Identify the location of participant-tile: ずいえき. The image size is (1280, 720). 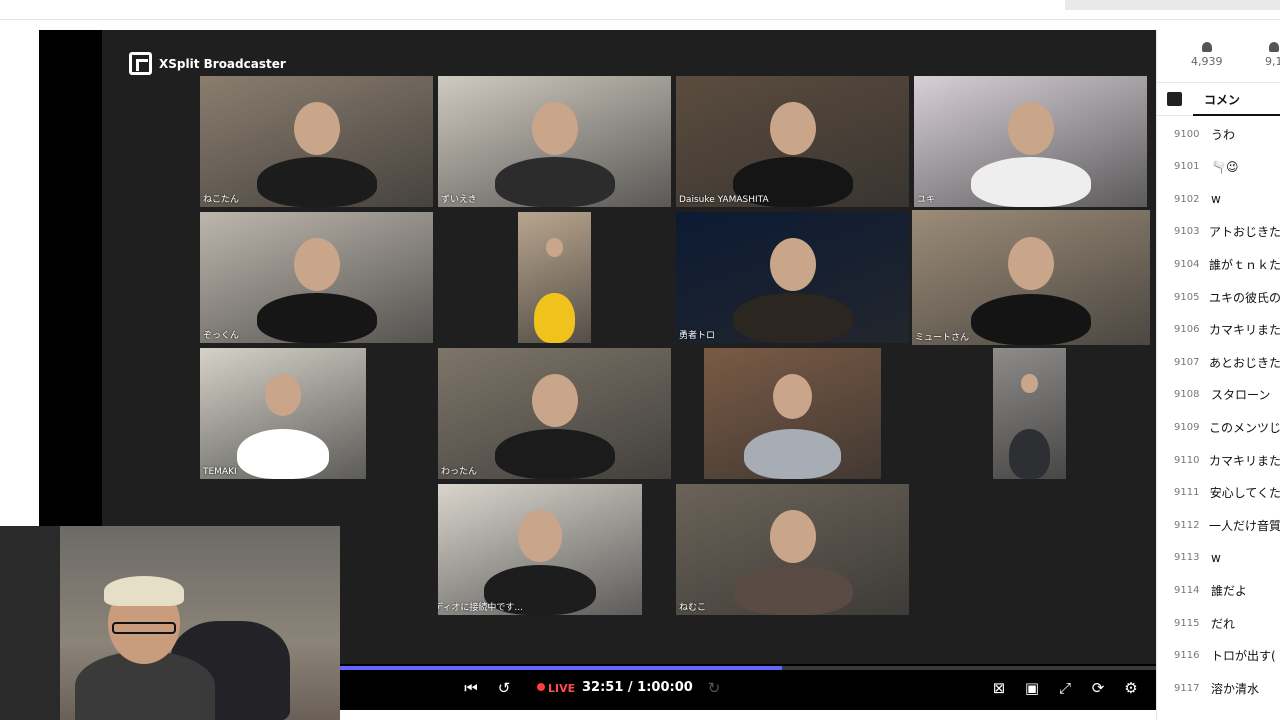
(554, 141).